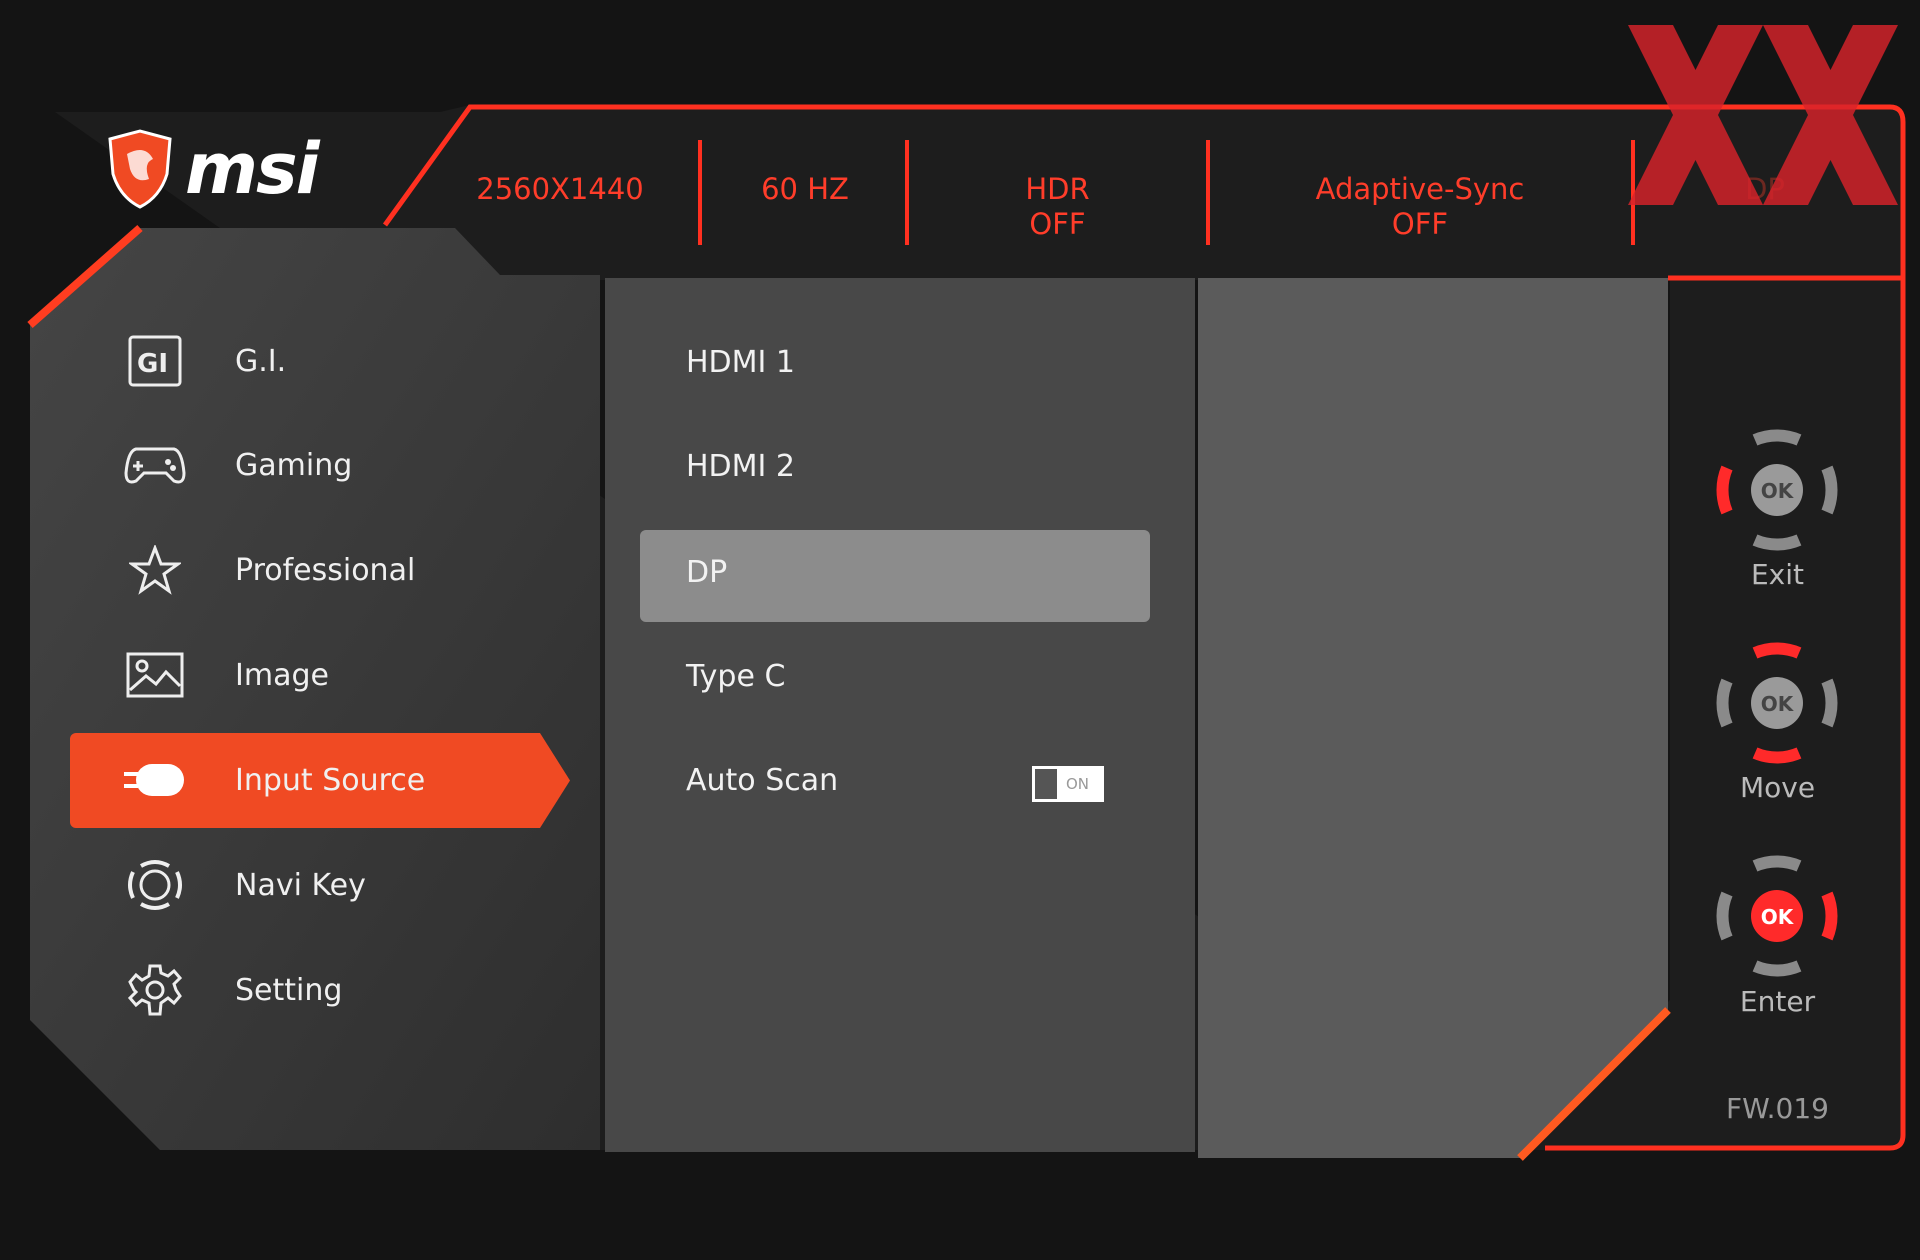 The width and height of the screenshot is (1920, 1260). I want to click on menu-label: Image, so click(282, 675).